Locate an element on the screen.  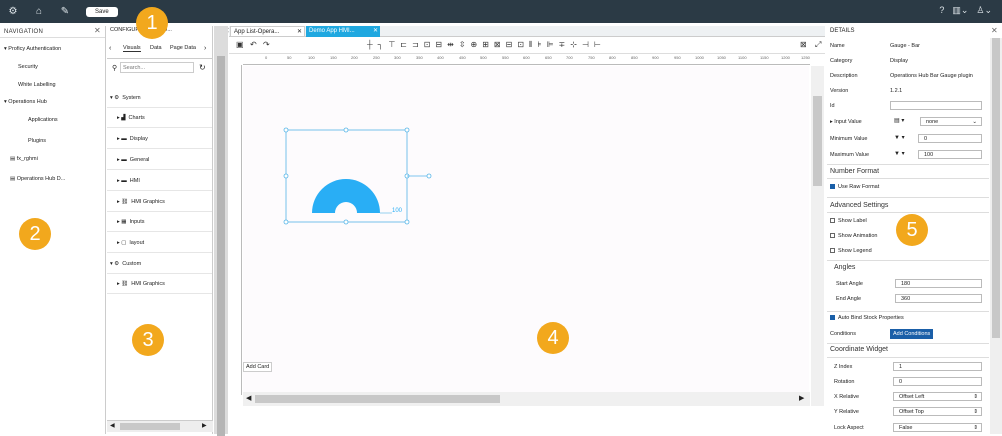
y-relative-select: Offset Top ⇕ is located at coordinates (937, 411).